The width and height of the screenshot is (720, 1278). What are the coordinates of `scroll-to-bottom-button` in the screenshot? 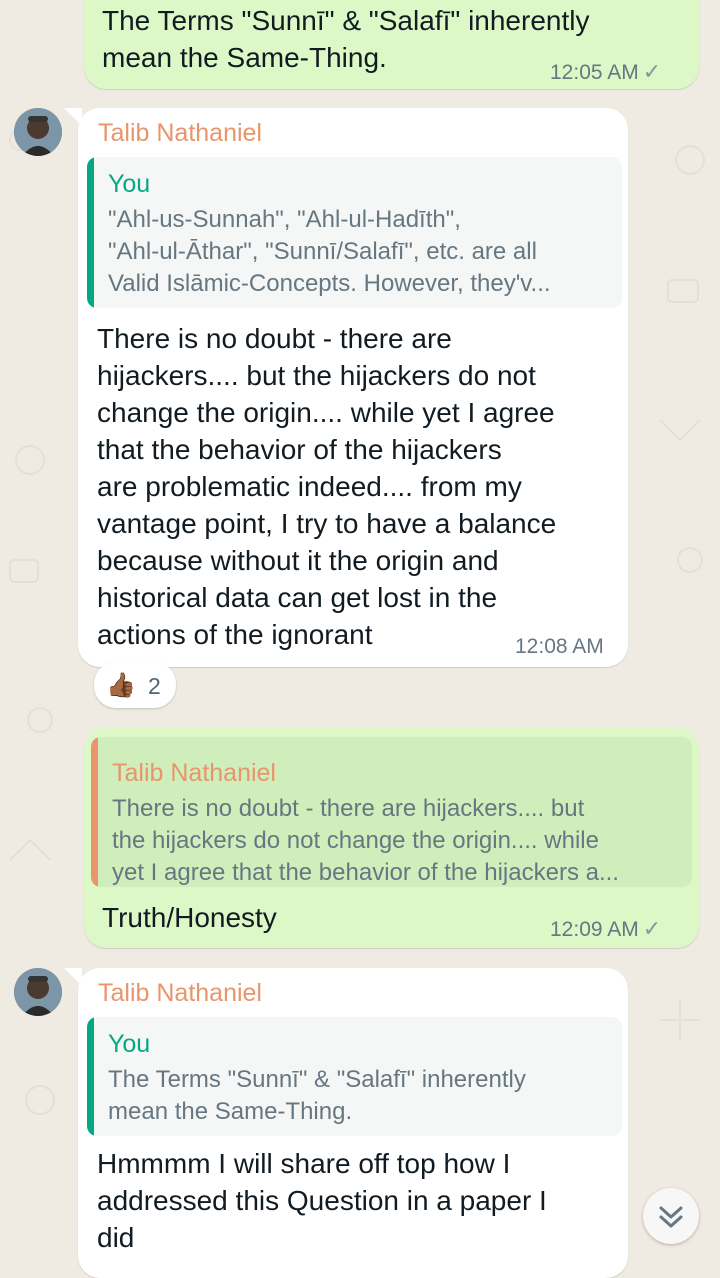 It's located at (671, 1216).